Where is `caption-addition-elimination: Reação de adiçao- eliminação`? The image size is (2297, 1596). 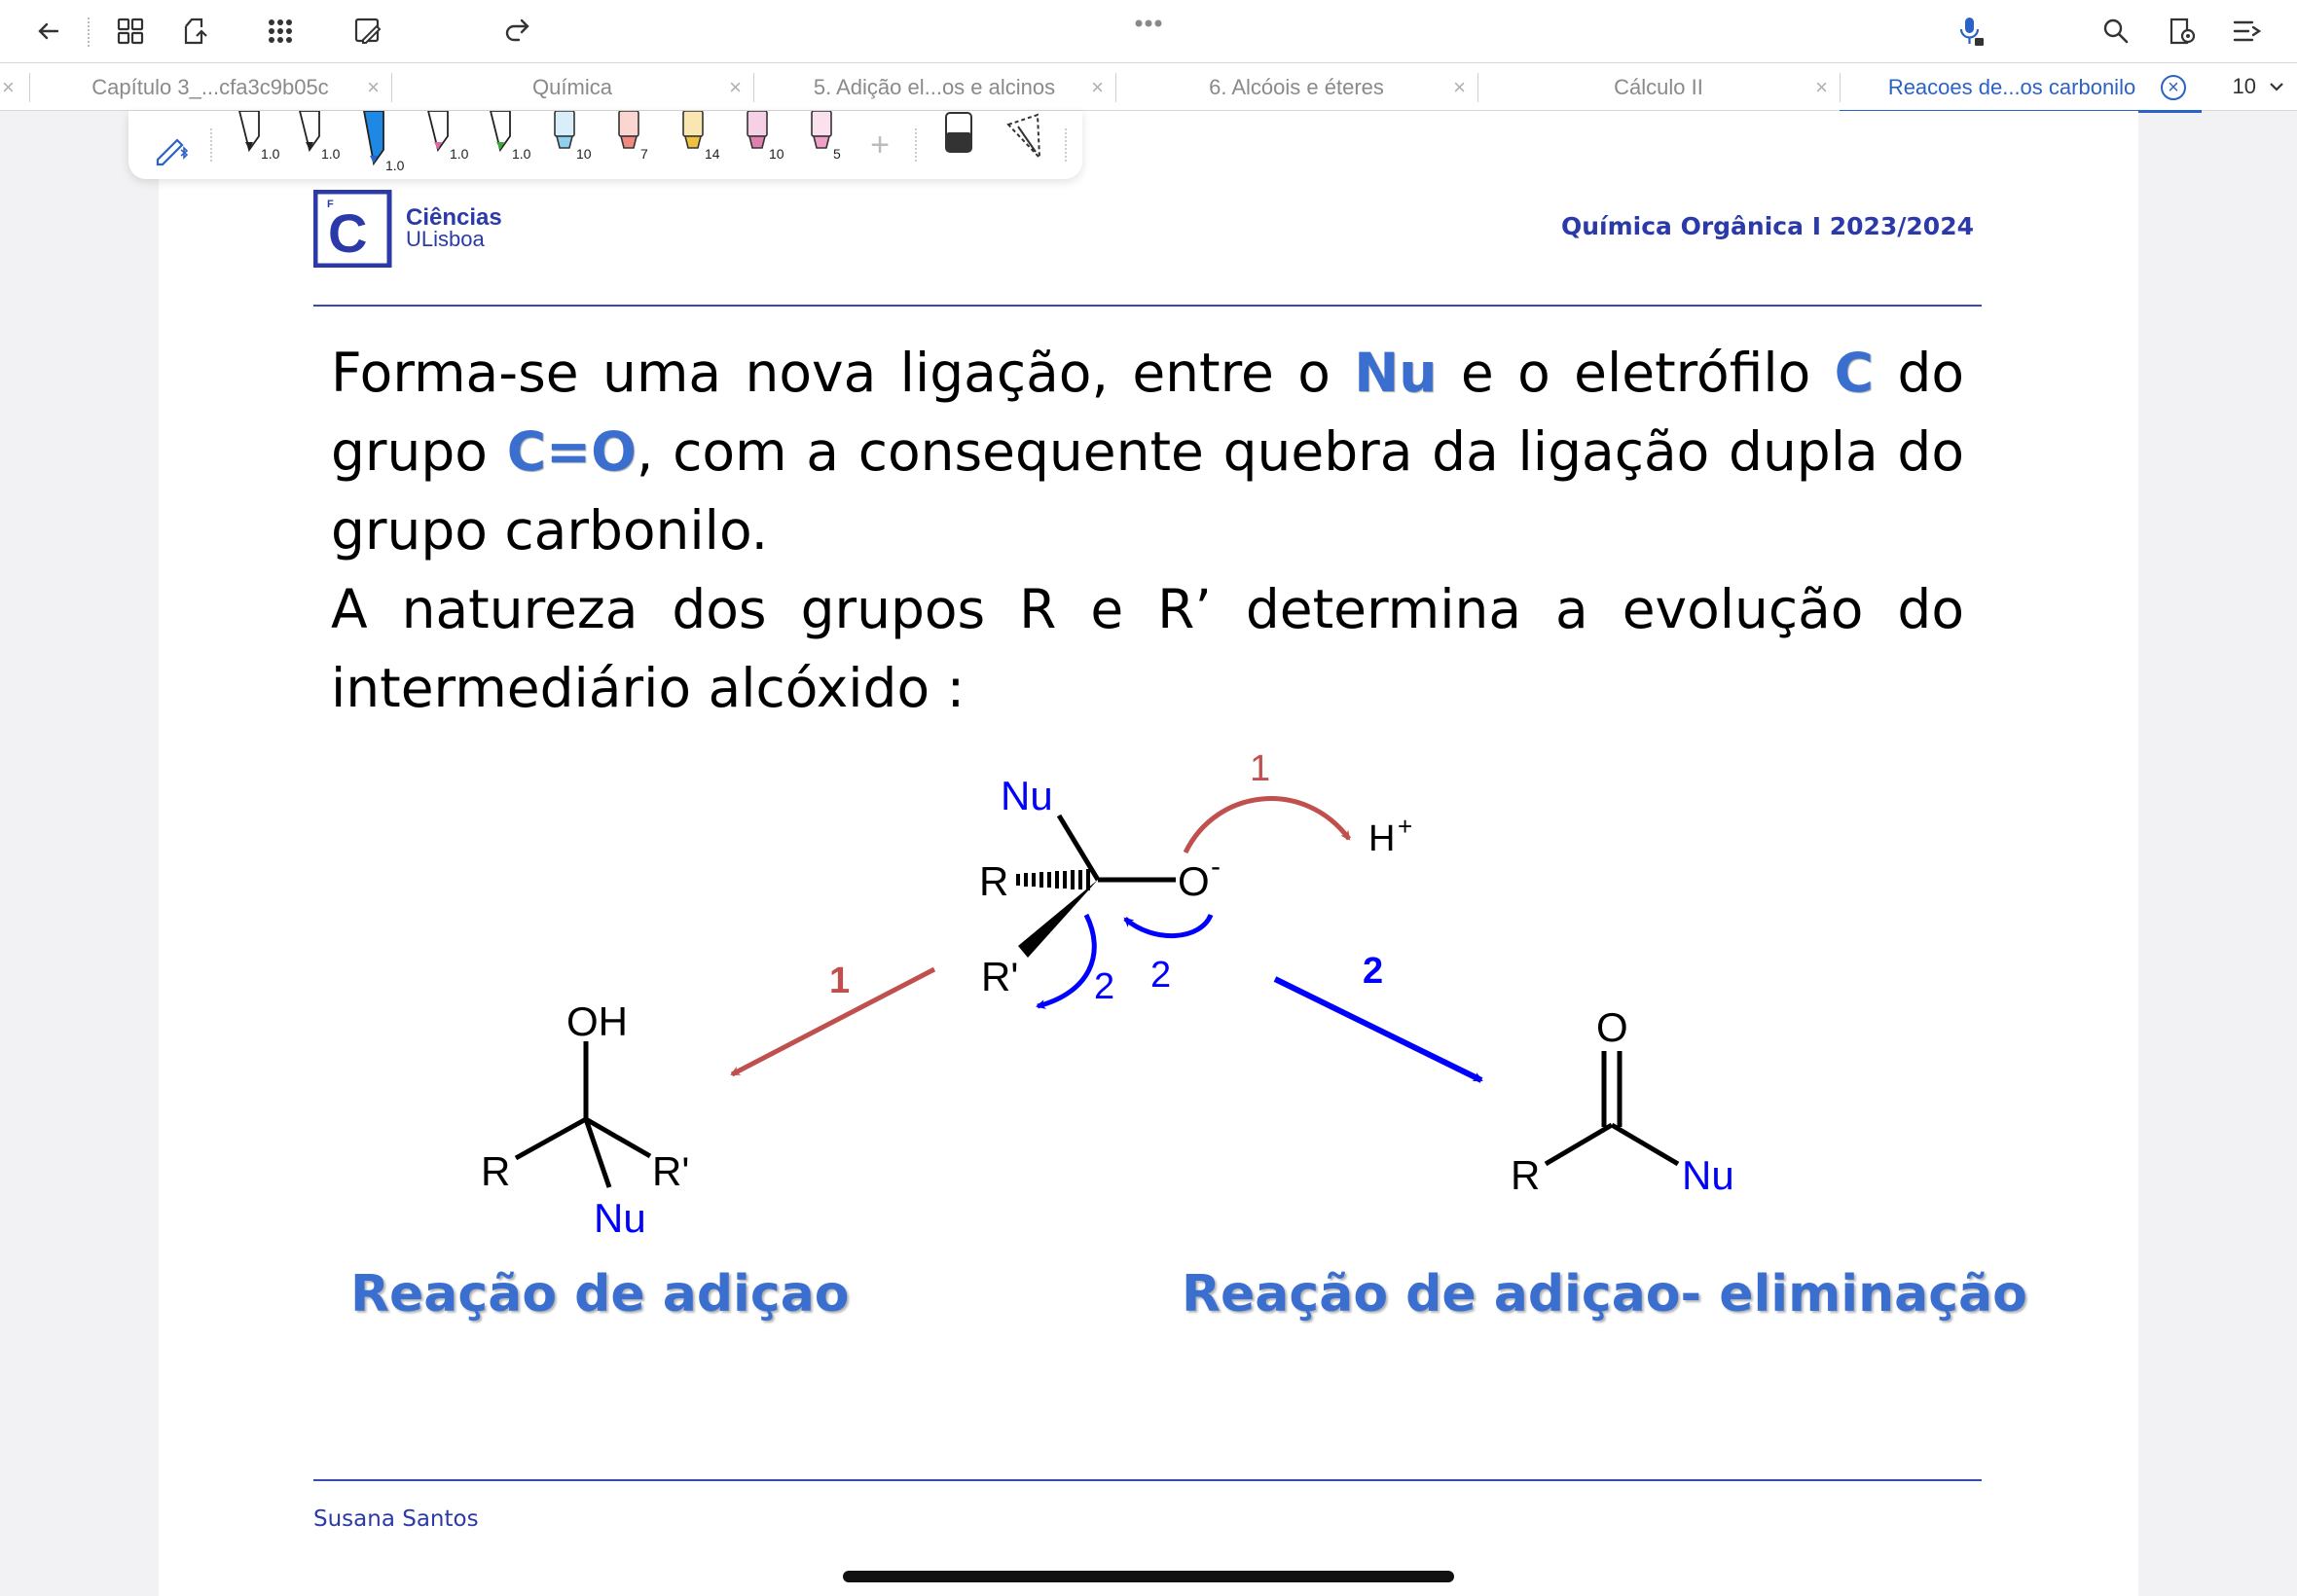
caption-addition-elimination: Reação de adiçao- eliminação is located at coordinates (1604, 1294).